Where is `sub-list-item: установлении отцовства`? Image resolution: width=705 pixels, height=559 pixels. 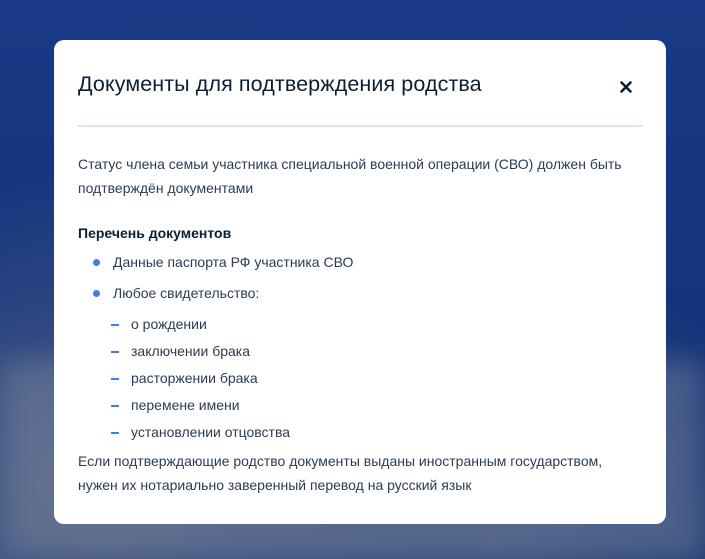
sub-list-item: установлении отцовства is located at coordinates (360, 432).